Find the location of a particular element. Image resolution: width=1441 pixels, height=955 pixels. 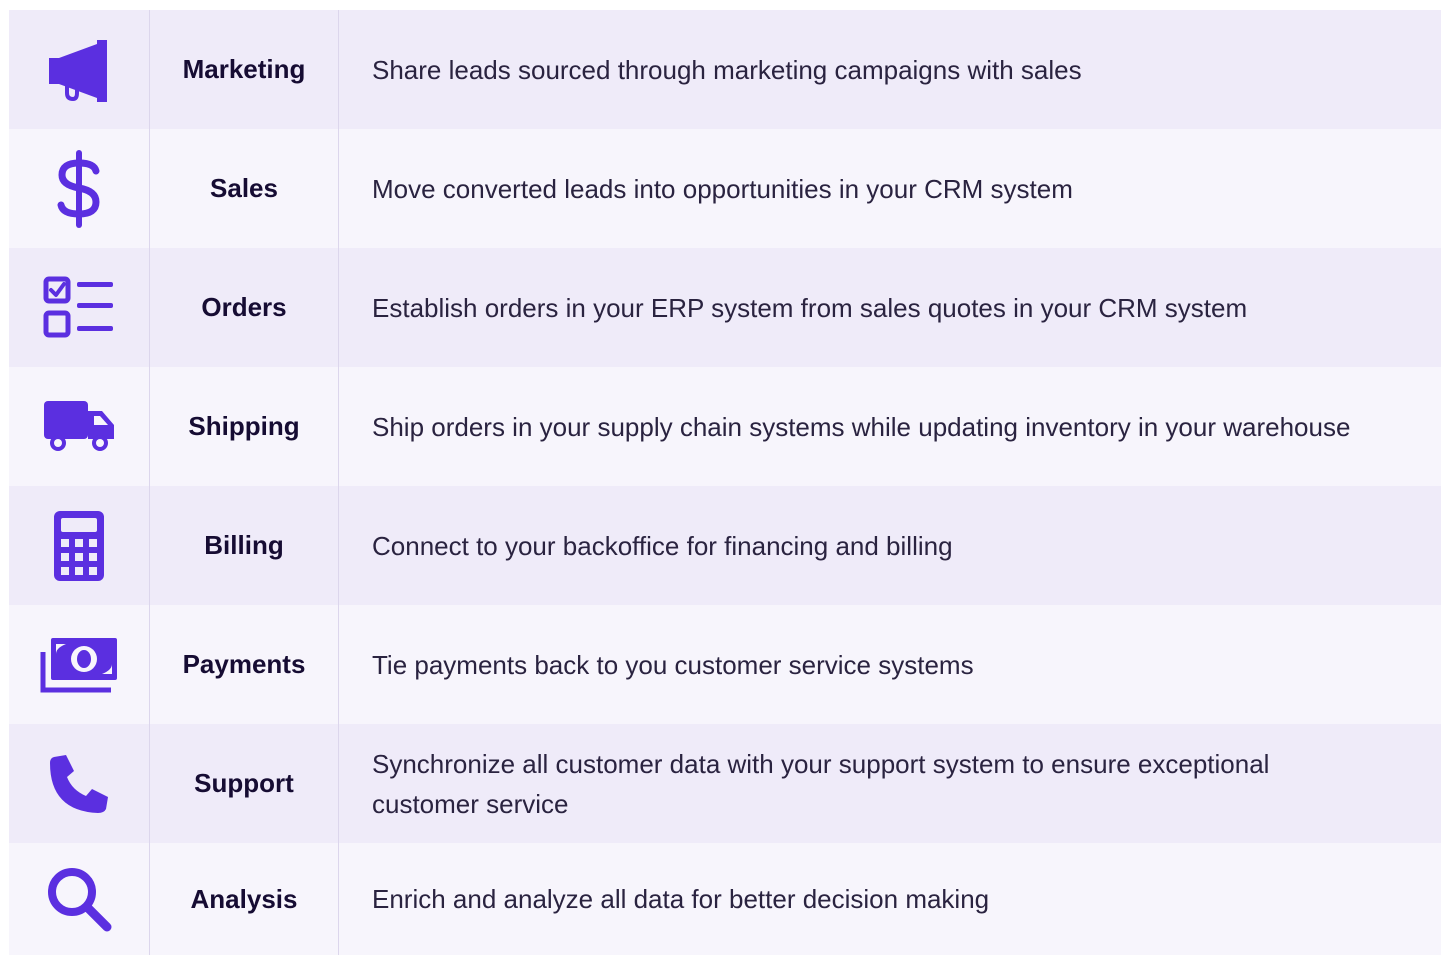

row-label: Payments is located at coordinates (244, 664).